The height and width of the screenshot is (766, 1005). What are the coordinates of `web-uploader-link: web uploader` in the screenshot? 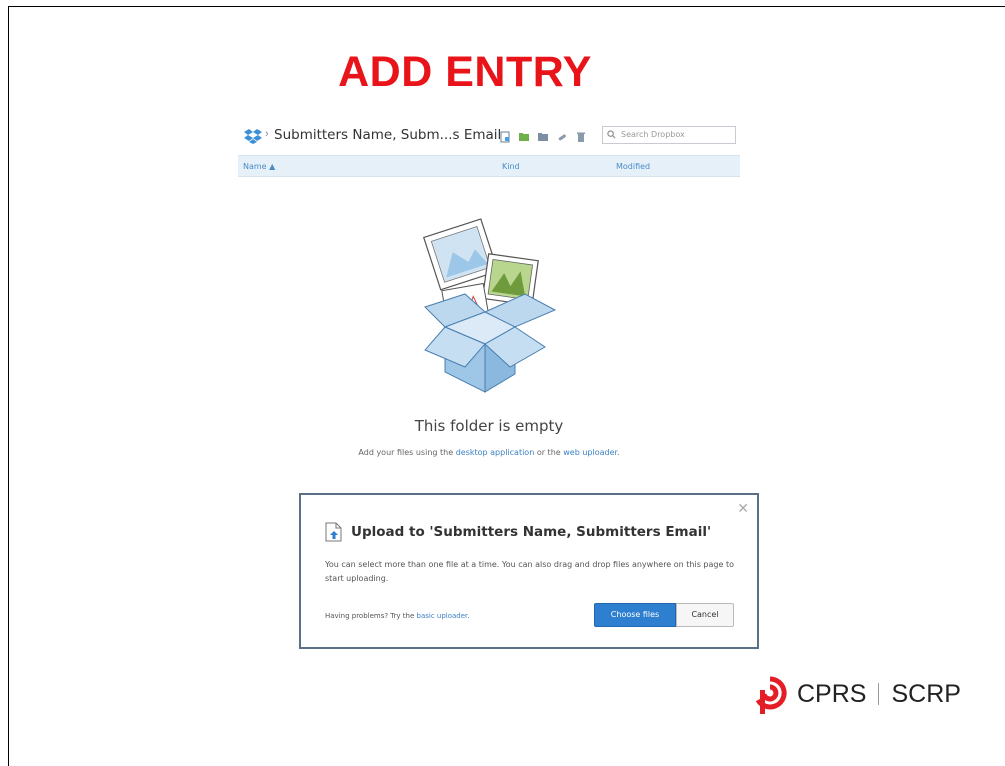 It's located at (590, 452).